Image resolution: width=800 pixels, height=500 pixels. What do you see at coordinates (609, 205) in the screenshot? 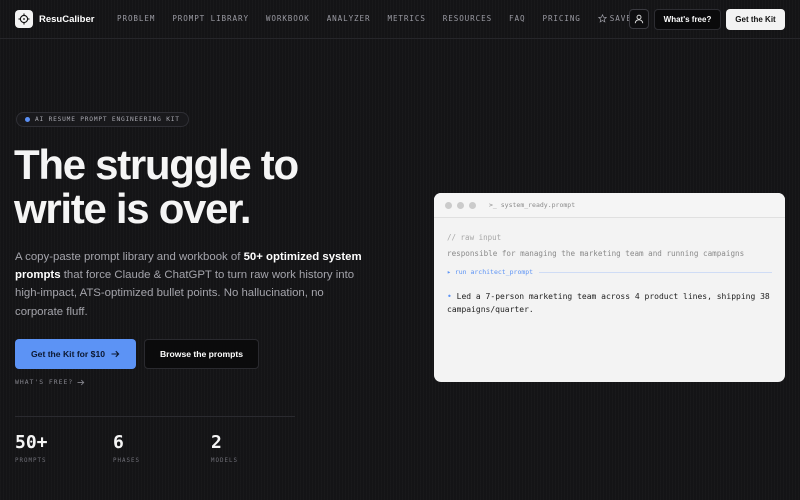
I see `editor-title-bar: >_ system_ready.prompt` at bounding box center [609, 205].